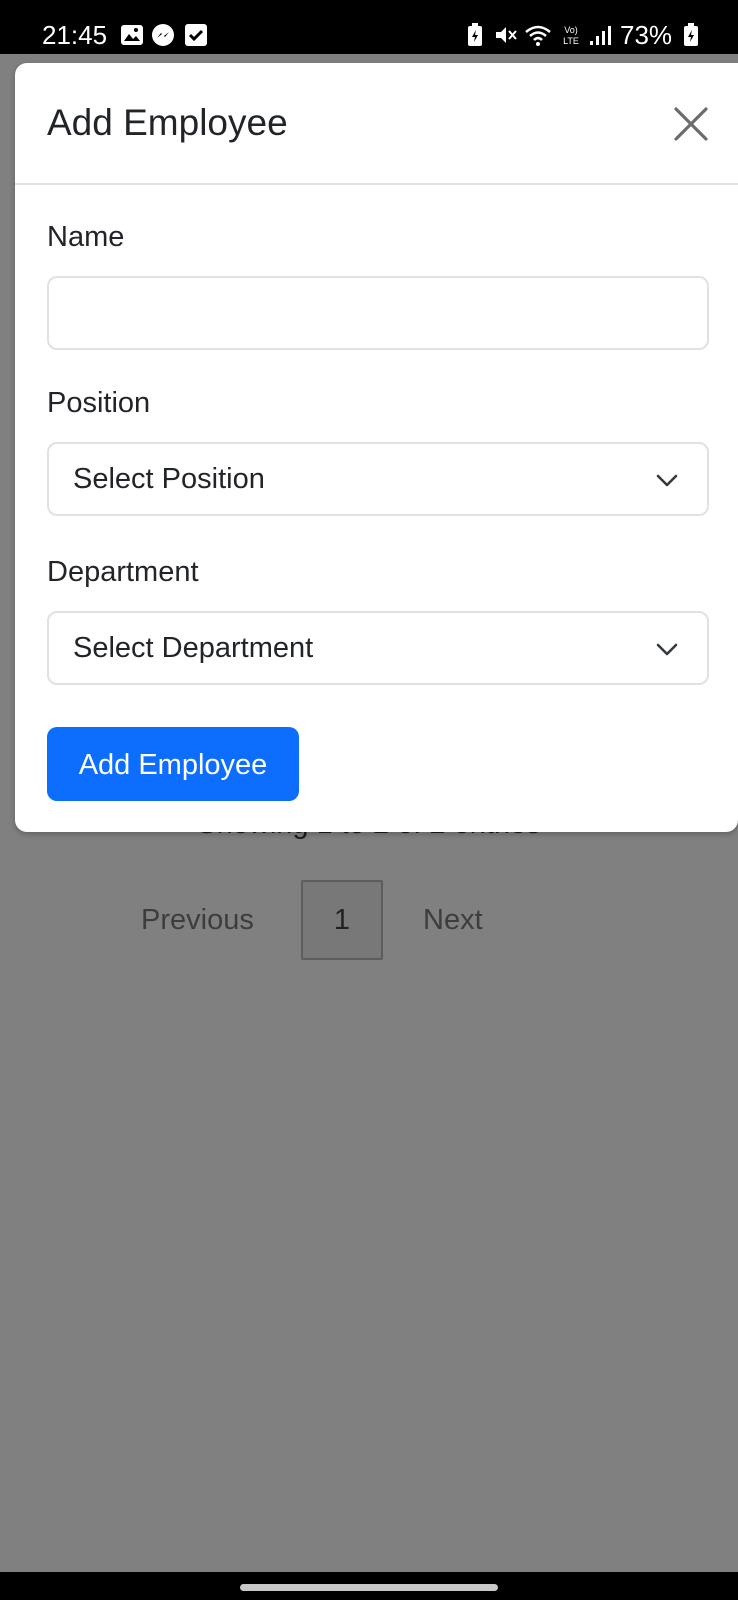 This screenshot has height=1600, width=738. What do you see at coordinates (378, 313) in the screenshot?
I see `name-input` at bounding box center [378, 313].